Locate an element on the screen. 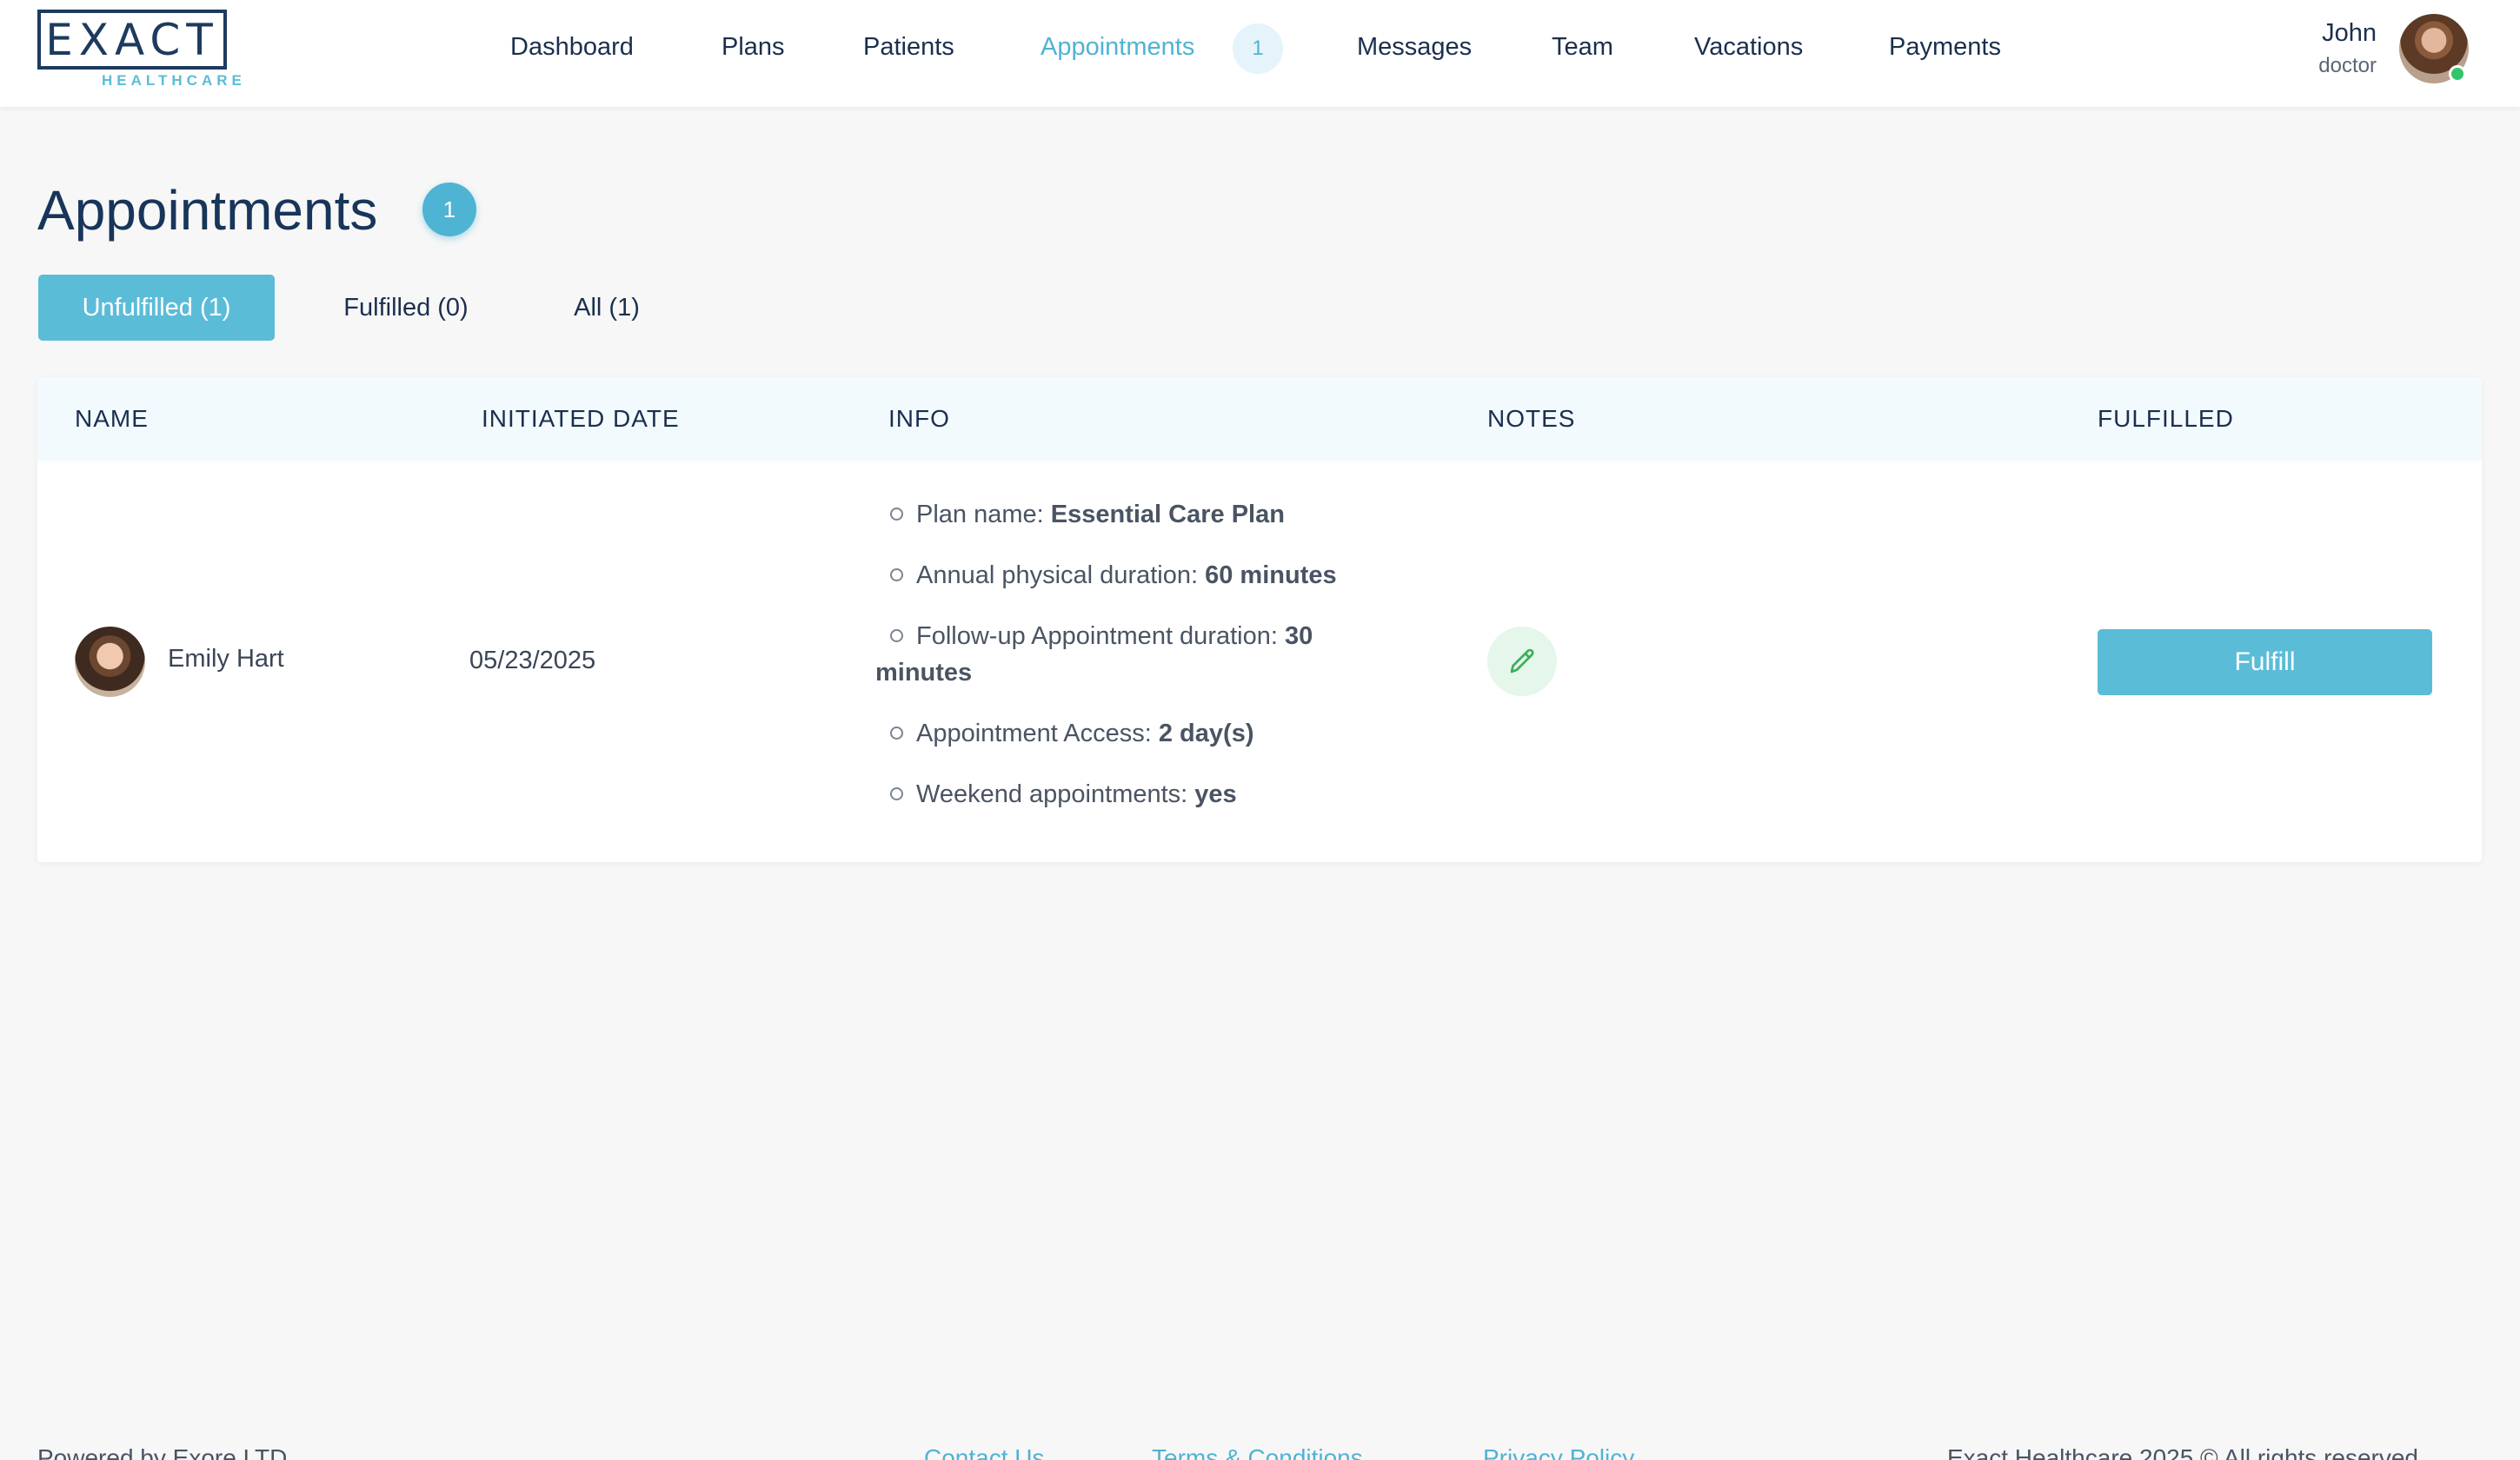 This screenshot has height=1460, width=2520. nav-item-team: Team is located at coordinates (1582, 47).